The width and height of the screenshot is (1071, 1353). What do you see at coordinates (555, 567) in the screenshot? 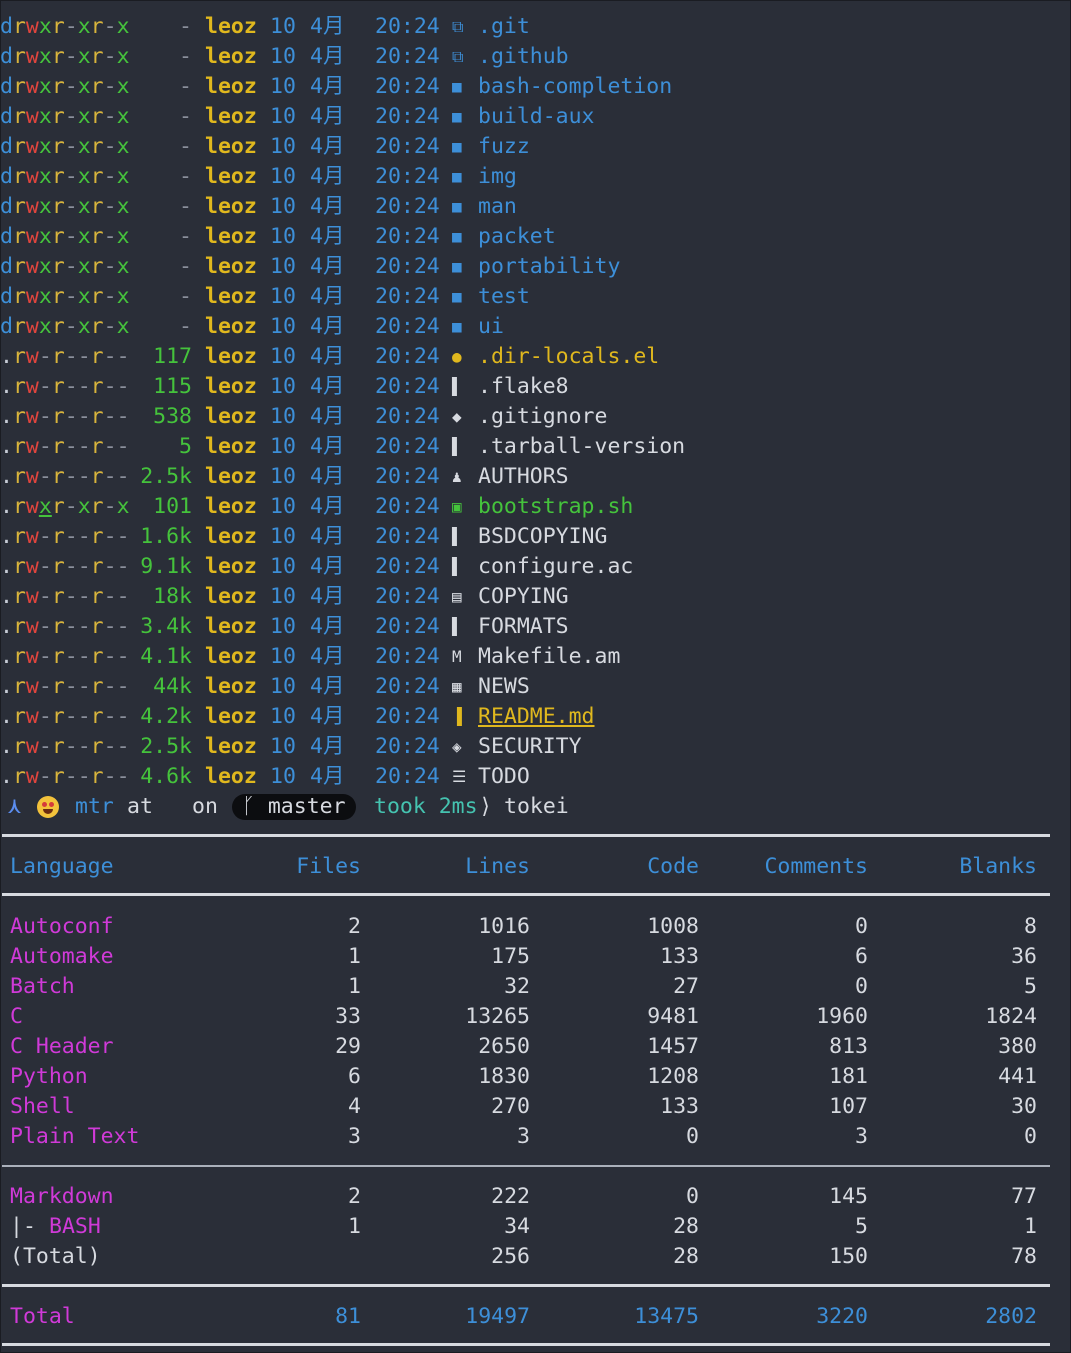
I see `file-name: configure.ac` at bounding box center [555, 567].